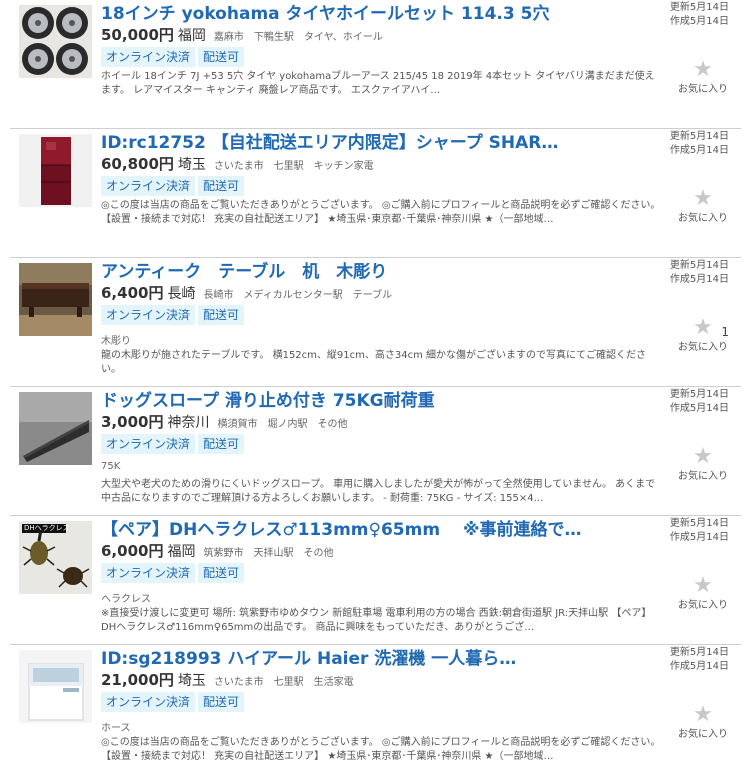 The image size is (747, 774). I want to click on fridge-photo, so click(55, 170).